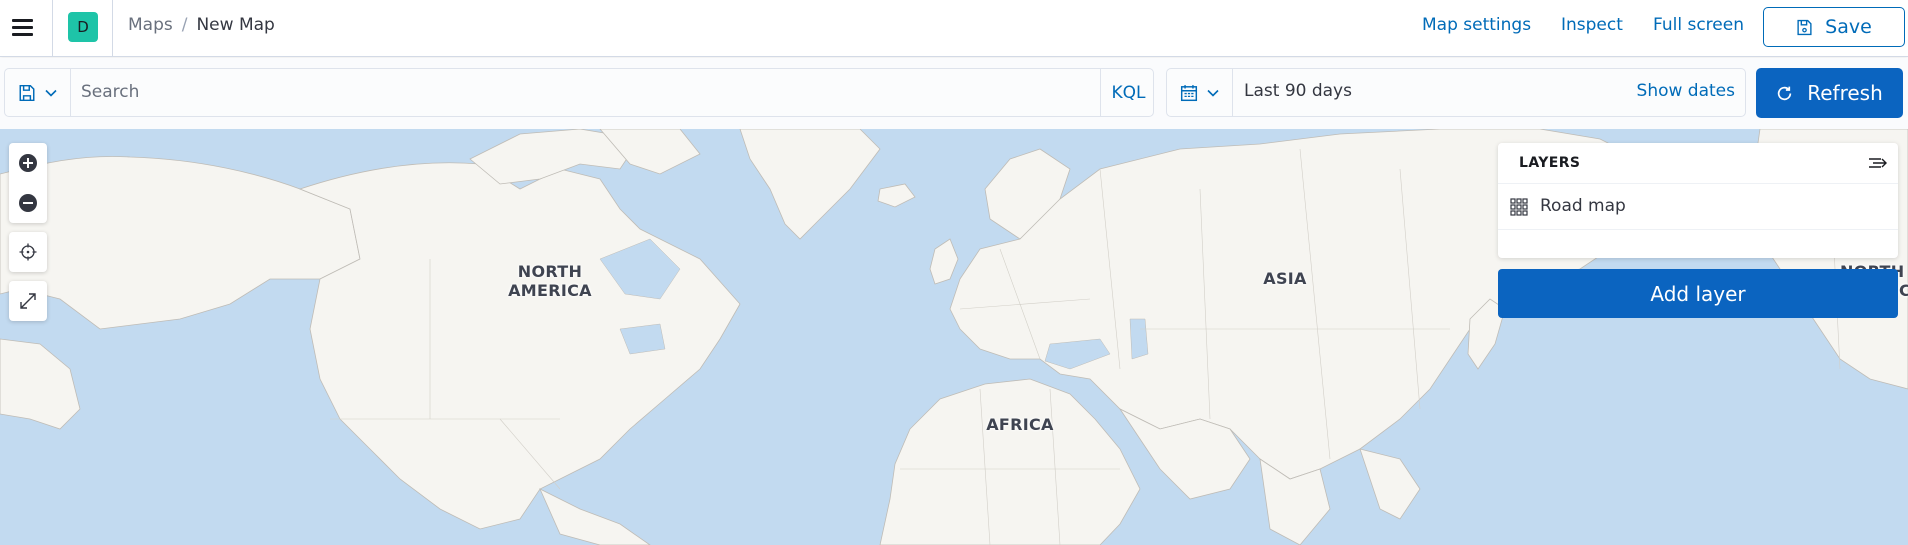 The width and height of the screenshot is (1908, 545). What do you see at coordinates (1200, 92) in the screenshot?
I see `date-quick-menu` at bounding box center [1200, 92].